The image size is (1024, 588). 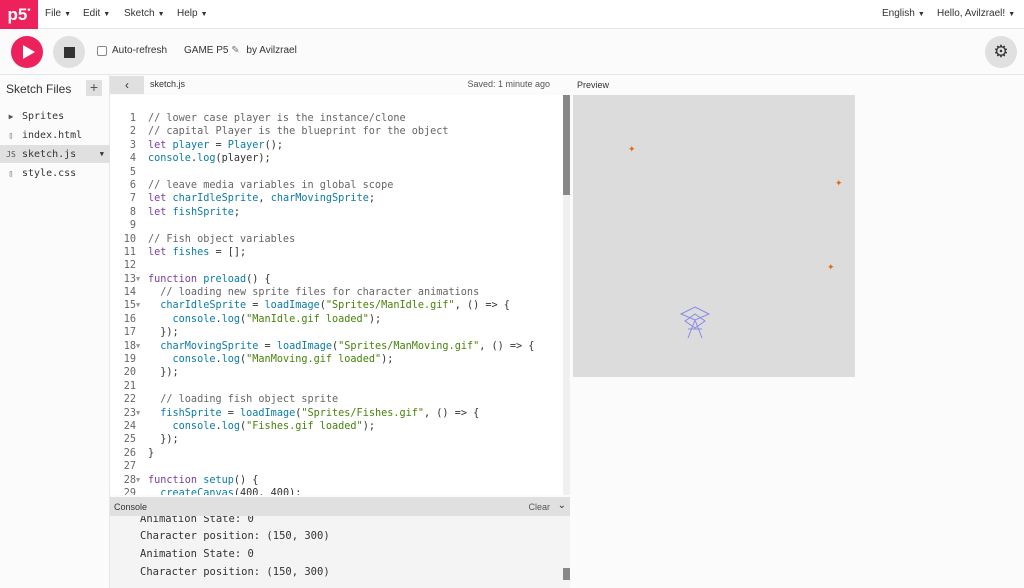 What do you see at coordinates (336, 467) in the screenshot?
I see `code-line: 27` at bounding box center [336, 467].